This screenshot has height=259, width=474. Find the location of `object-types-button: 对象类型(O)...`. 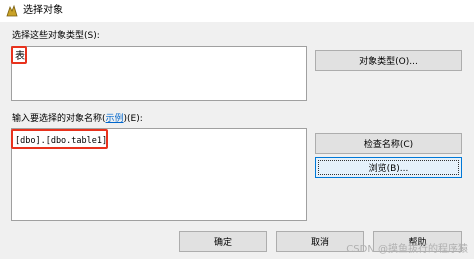

object-types-button: 对象类型(O)... is located at coordinates (388, 60).